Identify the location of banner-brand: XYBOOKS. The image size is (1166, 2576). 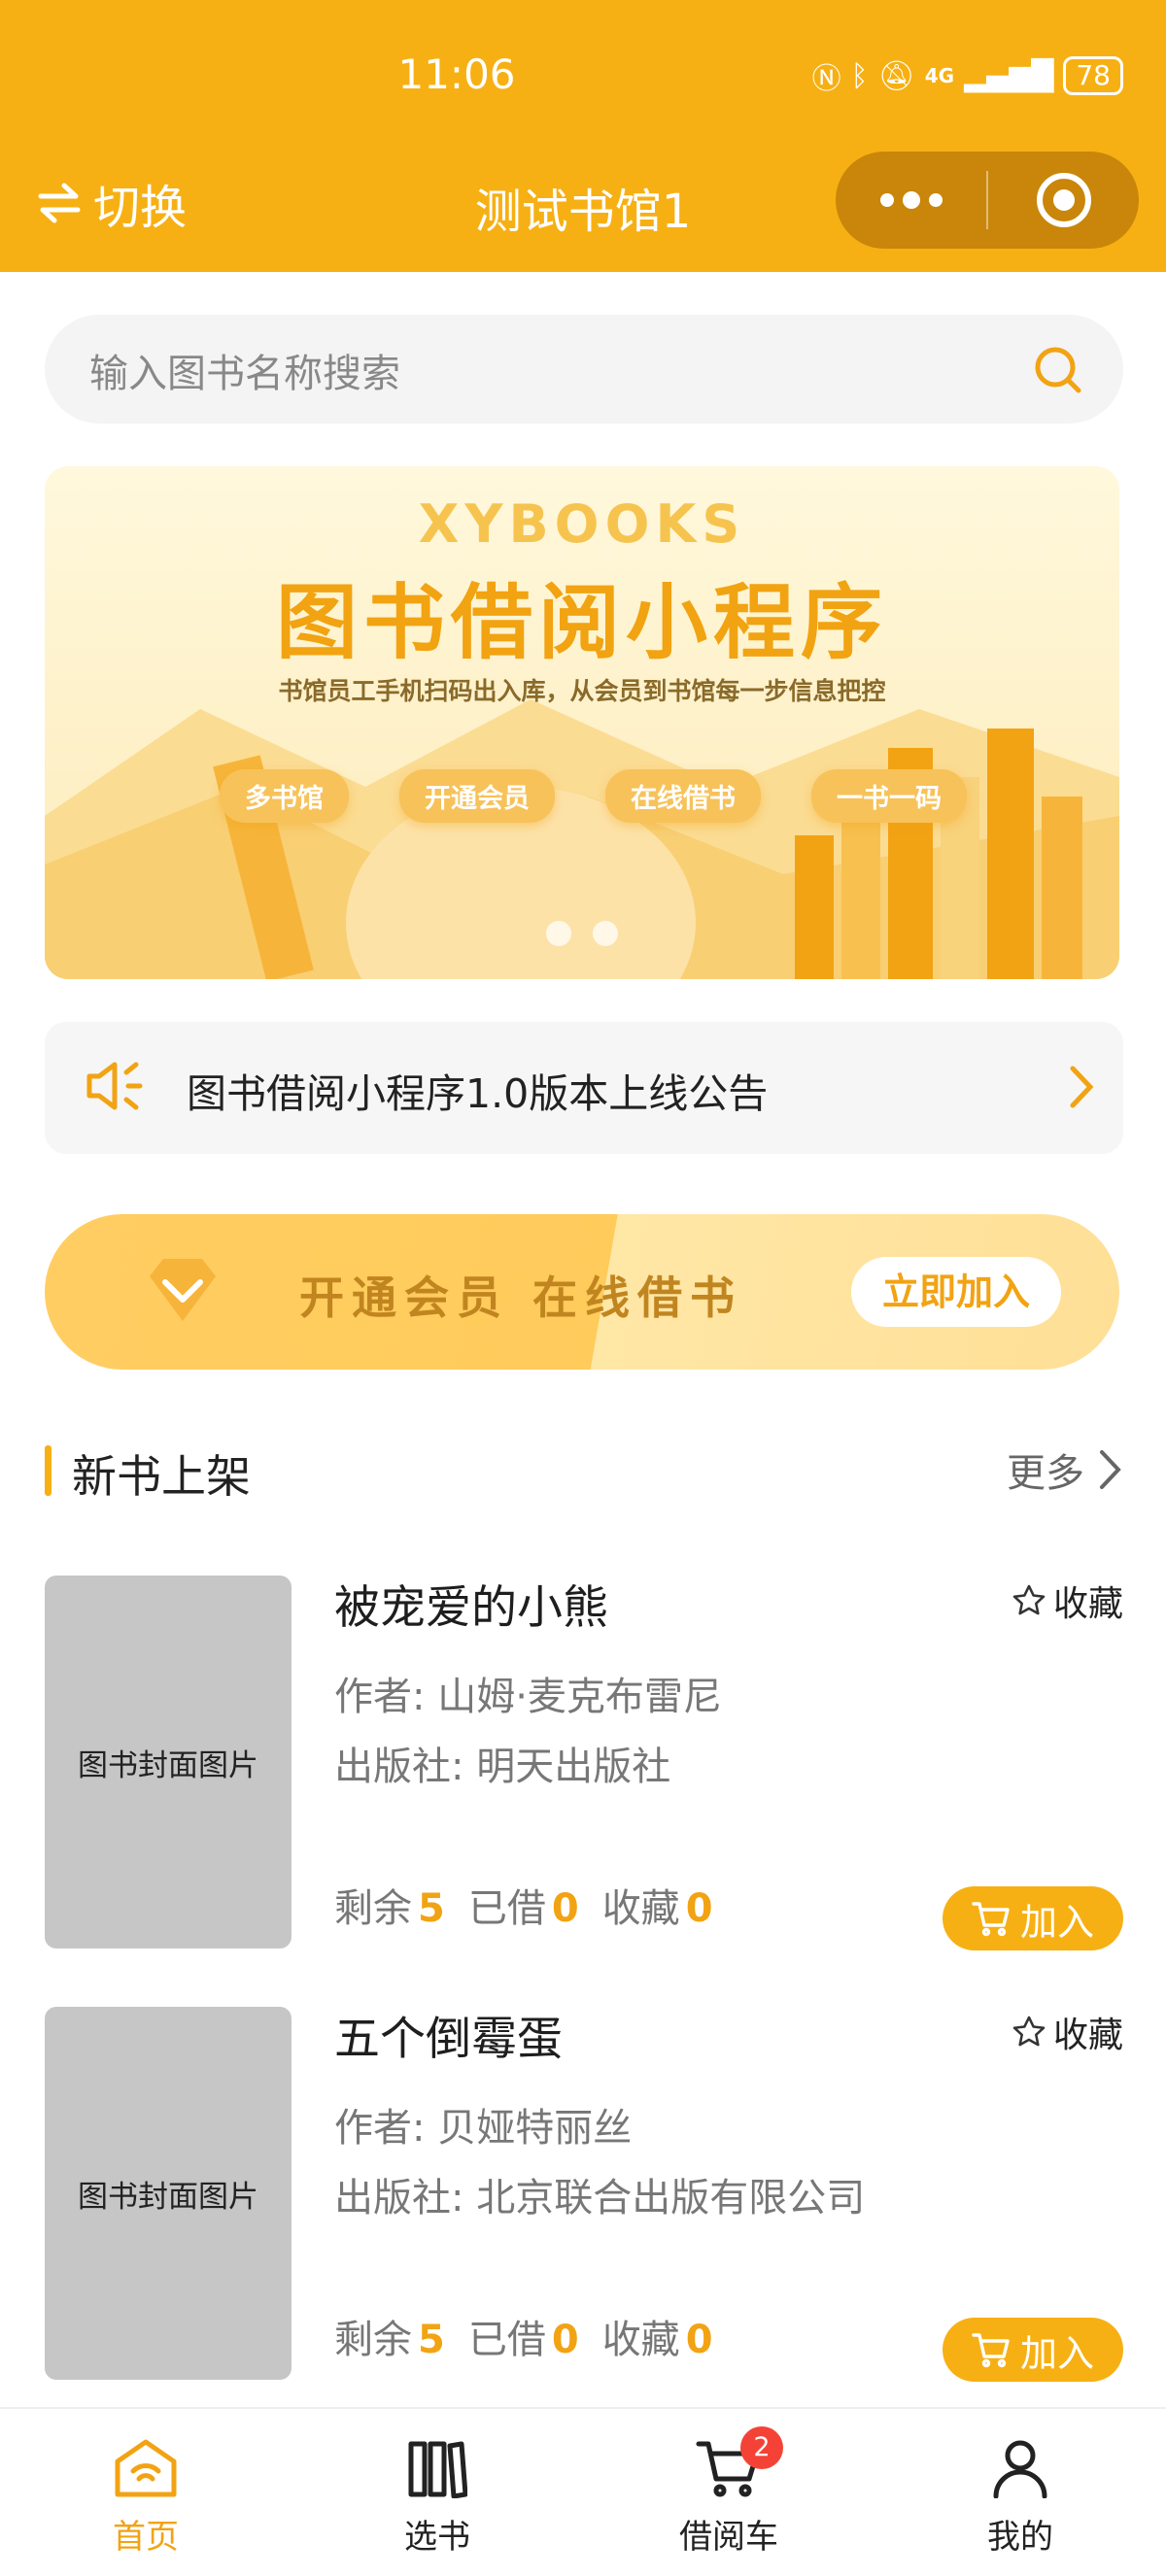
(582, 524).